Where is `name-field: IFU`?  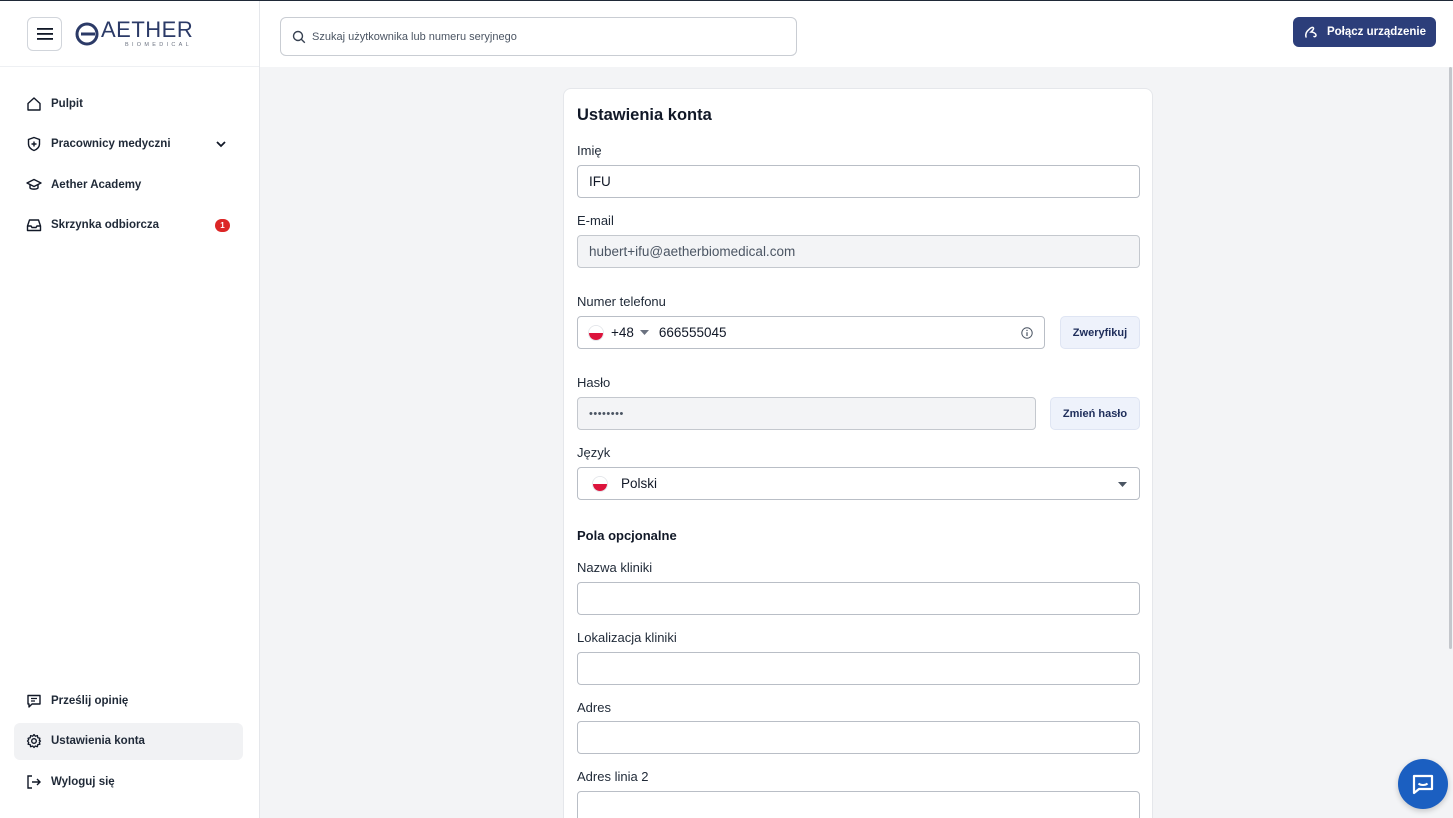
name-field: IFU is located at coordinates (858, 181).